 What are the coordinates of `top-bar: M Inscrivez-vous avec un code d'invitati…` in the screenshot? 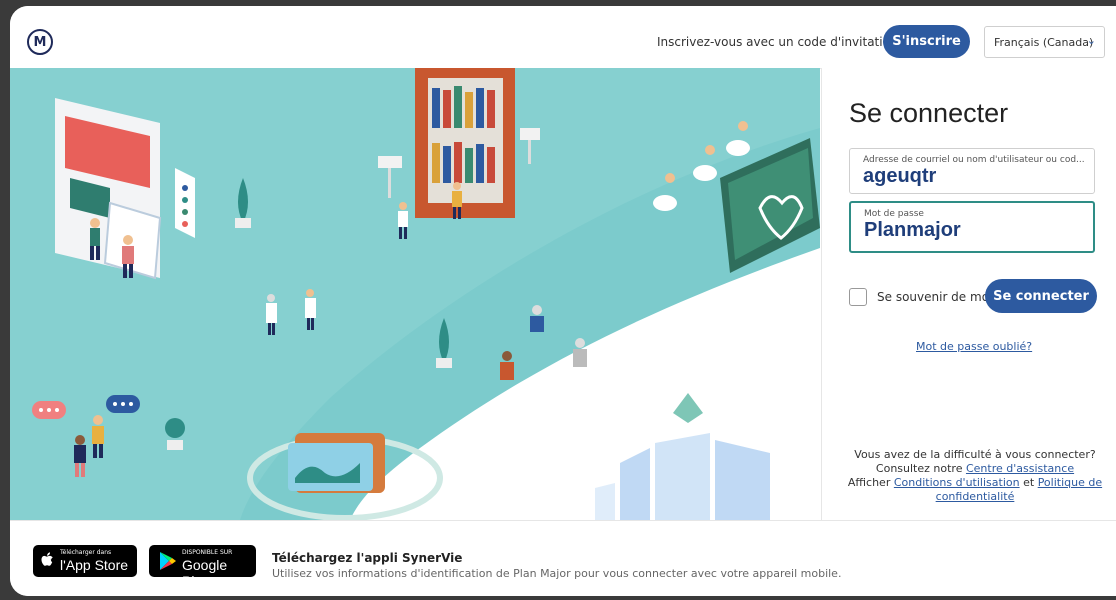 It's located at (563, 37).